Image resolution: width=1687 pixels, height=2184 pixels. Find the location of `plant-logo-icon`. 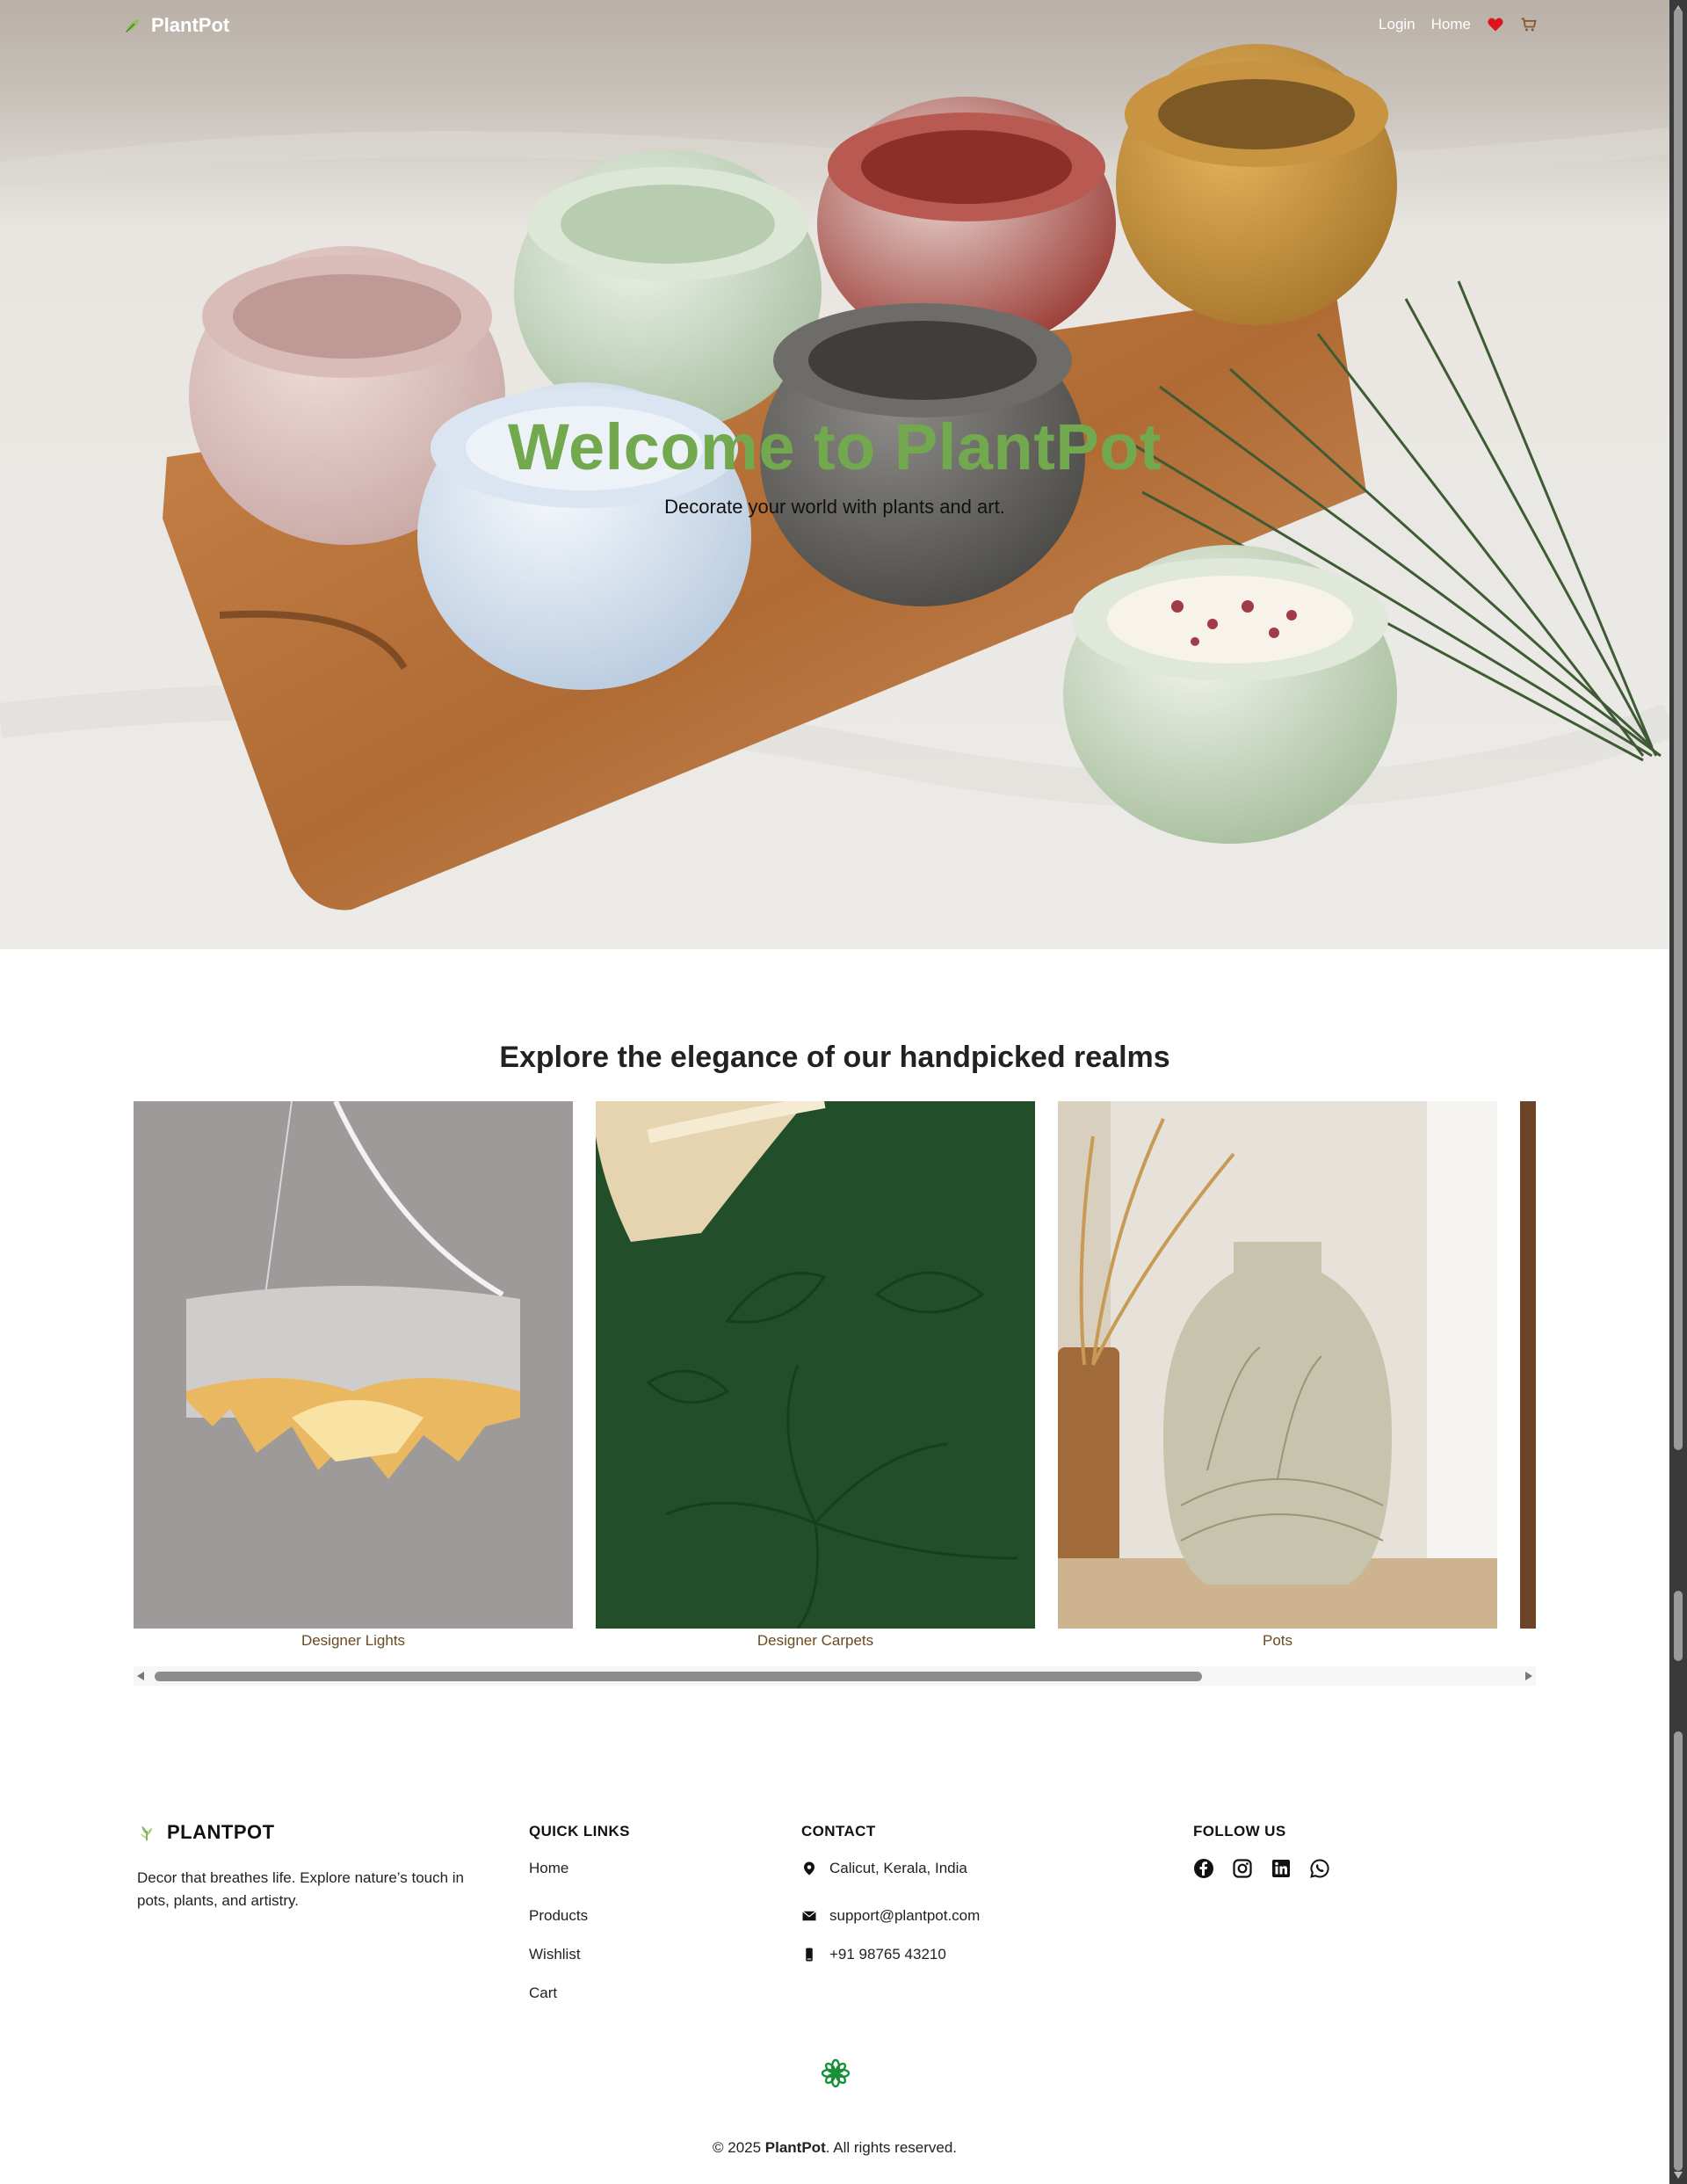

plant-logo-icon is located at coordinates (146, 1833).